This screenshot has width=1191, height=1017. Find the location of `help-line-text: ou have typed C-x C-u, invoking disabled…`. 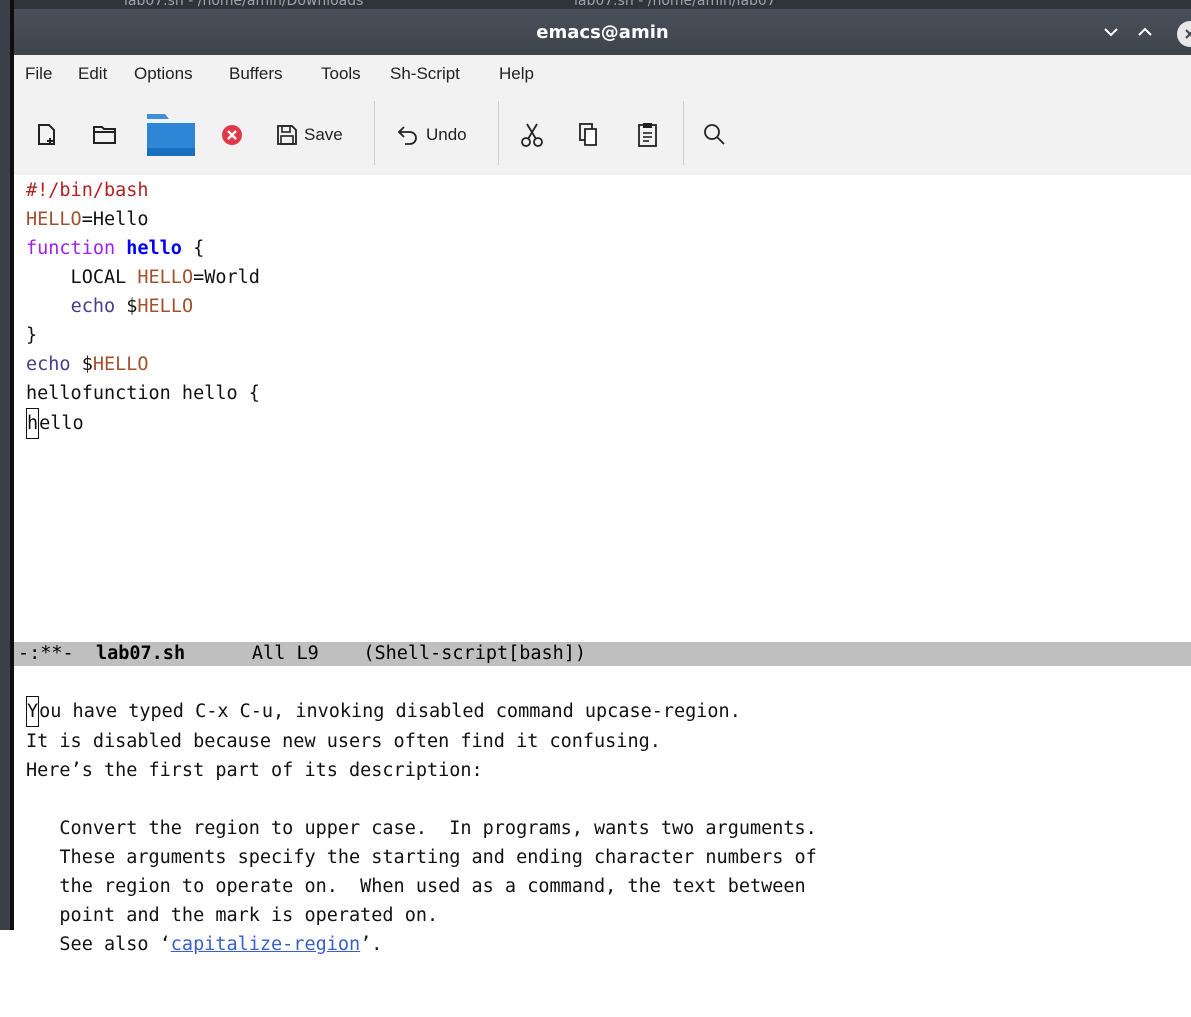

help-line-text: ou have typed C-x C-u, invoking disabled… is located at coordinates (390, 711).